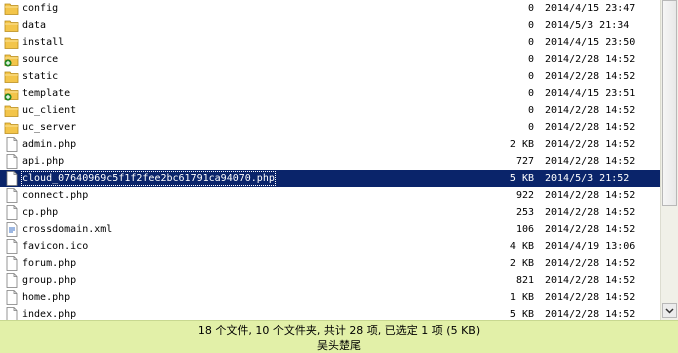 The width and height of the screenshot is (678, 353). I want to click on file-name: static, so click(40, 76).